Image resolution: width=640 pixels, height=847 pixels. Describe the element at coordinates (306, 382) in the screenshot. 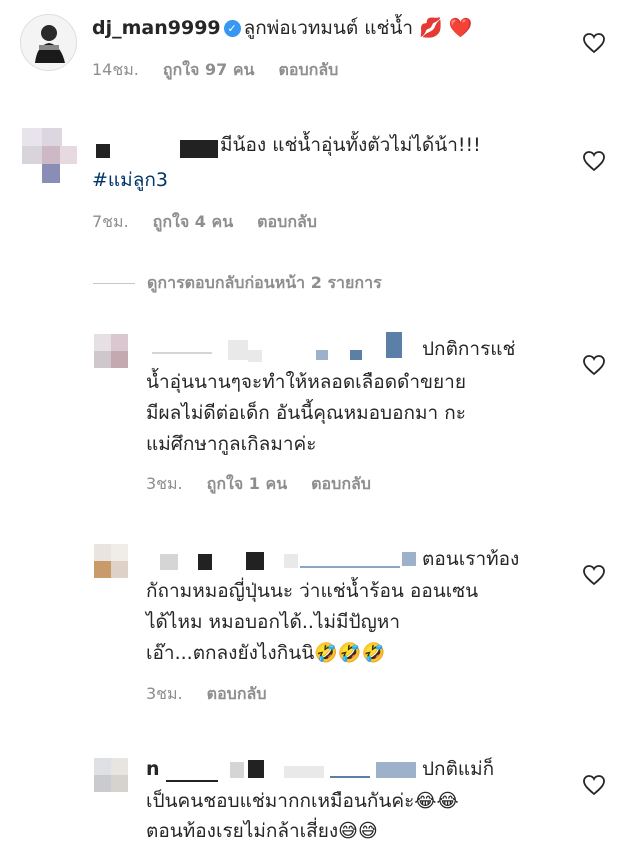

I see `reply-1-line-2: น้ำอุ่นนานๆจะทำให้หลอดเลือดดำขยาย` at that location.